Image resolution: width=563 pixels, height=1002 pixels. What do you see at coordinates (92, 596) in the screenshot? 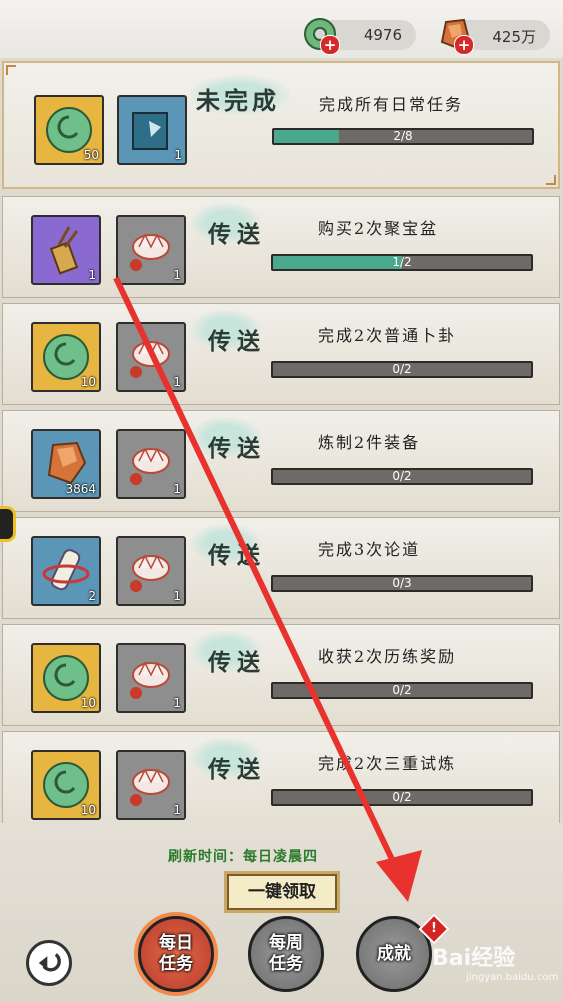
I see `reward-count: 2` at bounding box center [92, 596].